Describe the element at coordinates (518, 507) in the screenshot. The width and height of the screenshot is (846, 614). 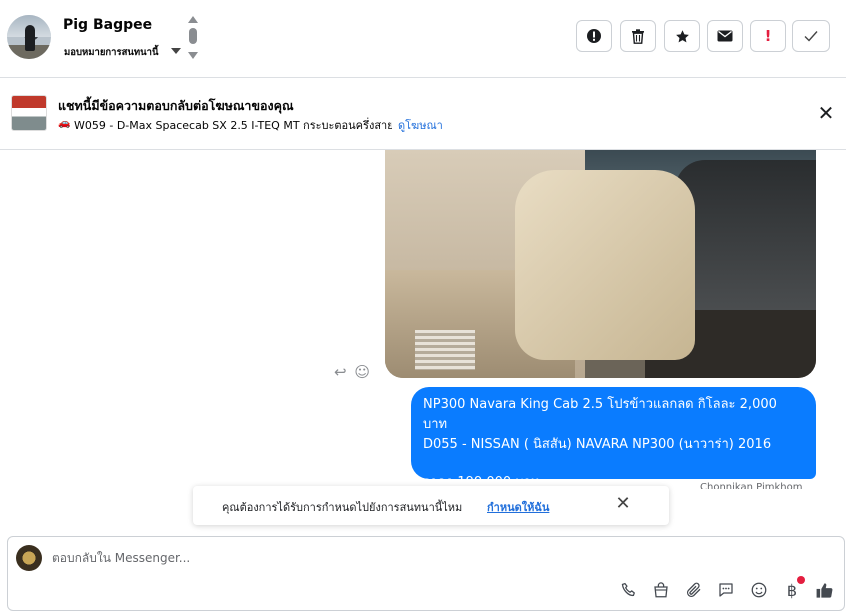
I see `assign-to-me-link: กำหนดให้ฉัน` at that location.